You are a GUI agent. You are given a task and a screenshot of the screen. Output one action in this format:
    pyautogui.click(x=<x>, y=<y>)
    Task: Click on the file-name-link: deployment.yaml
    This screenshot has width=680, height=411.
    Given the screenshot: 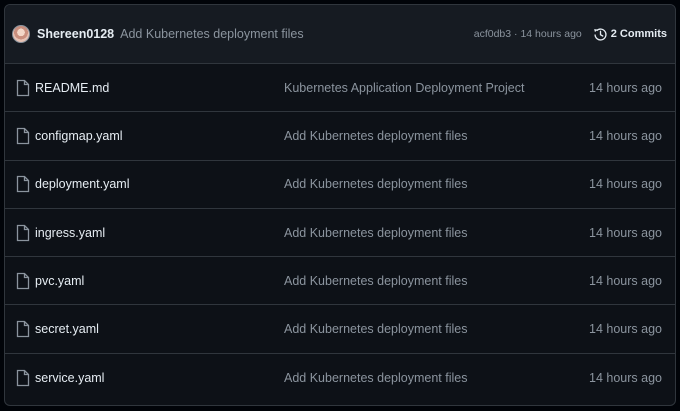 What is the action you would take?
    pyautogui.click(x=82, y=184)
    